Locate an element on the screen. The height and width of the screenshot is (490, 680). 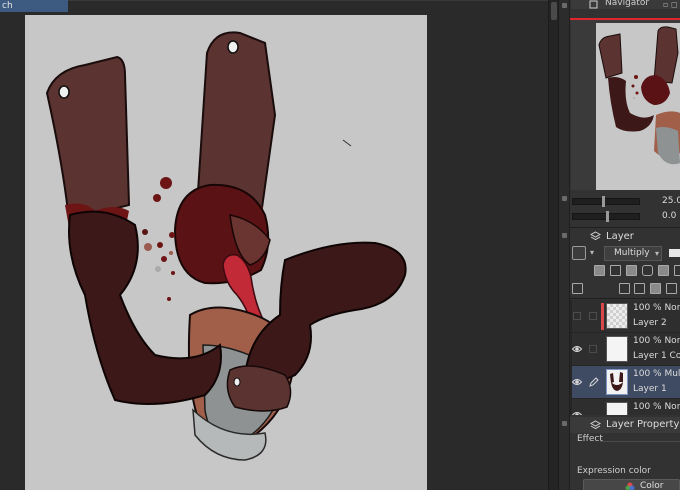
navigator-thumbnail is located at coordinates (638, 106).